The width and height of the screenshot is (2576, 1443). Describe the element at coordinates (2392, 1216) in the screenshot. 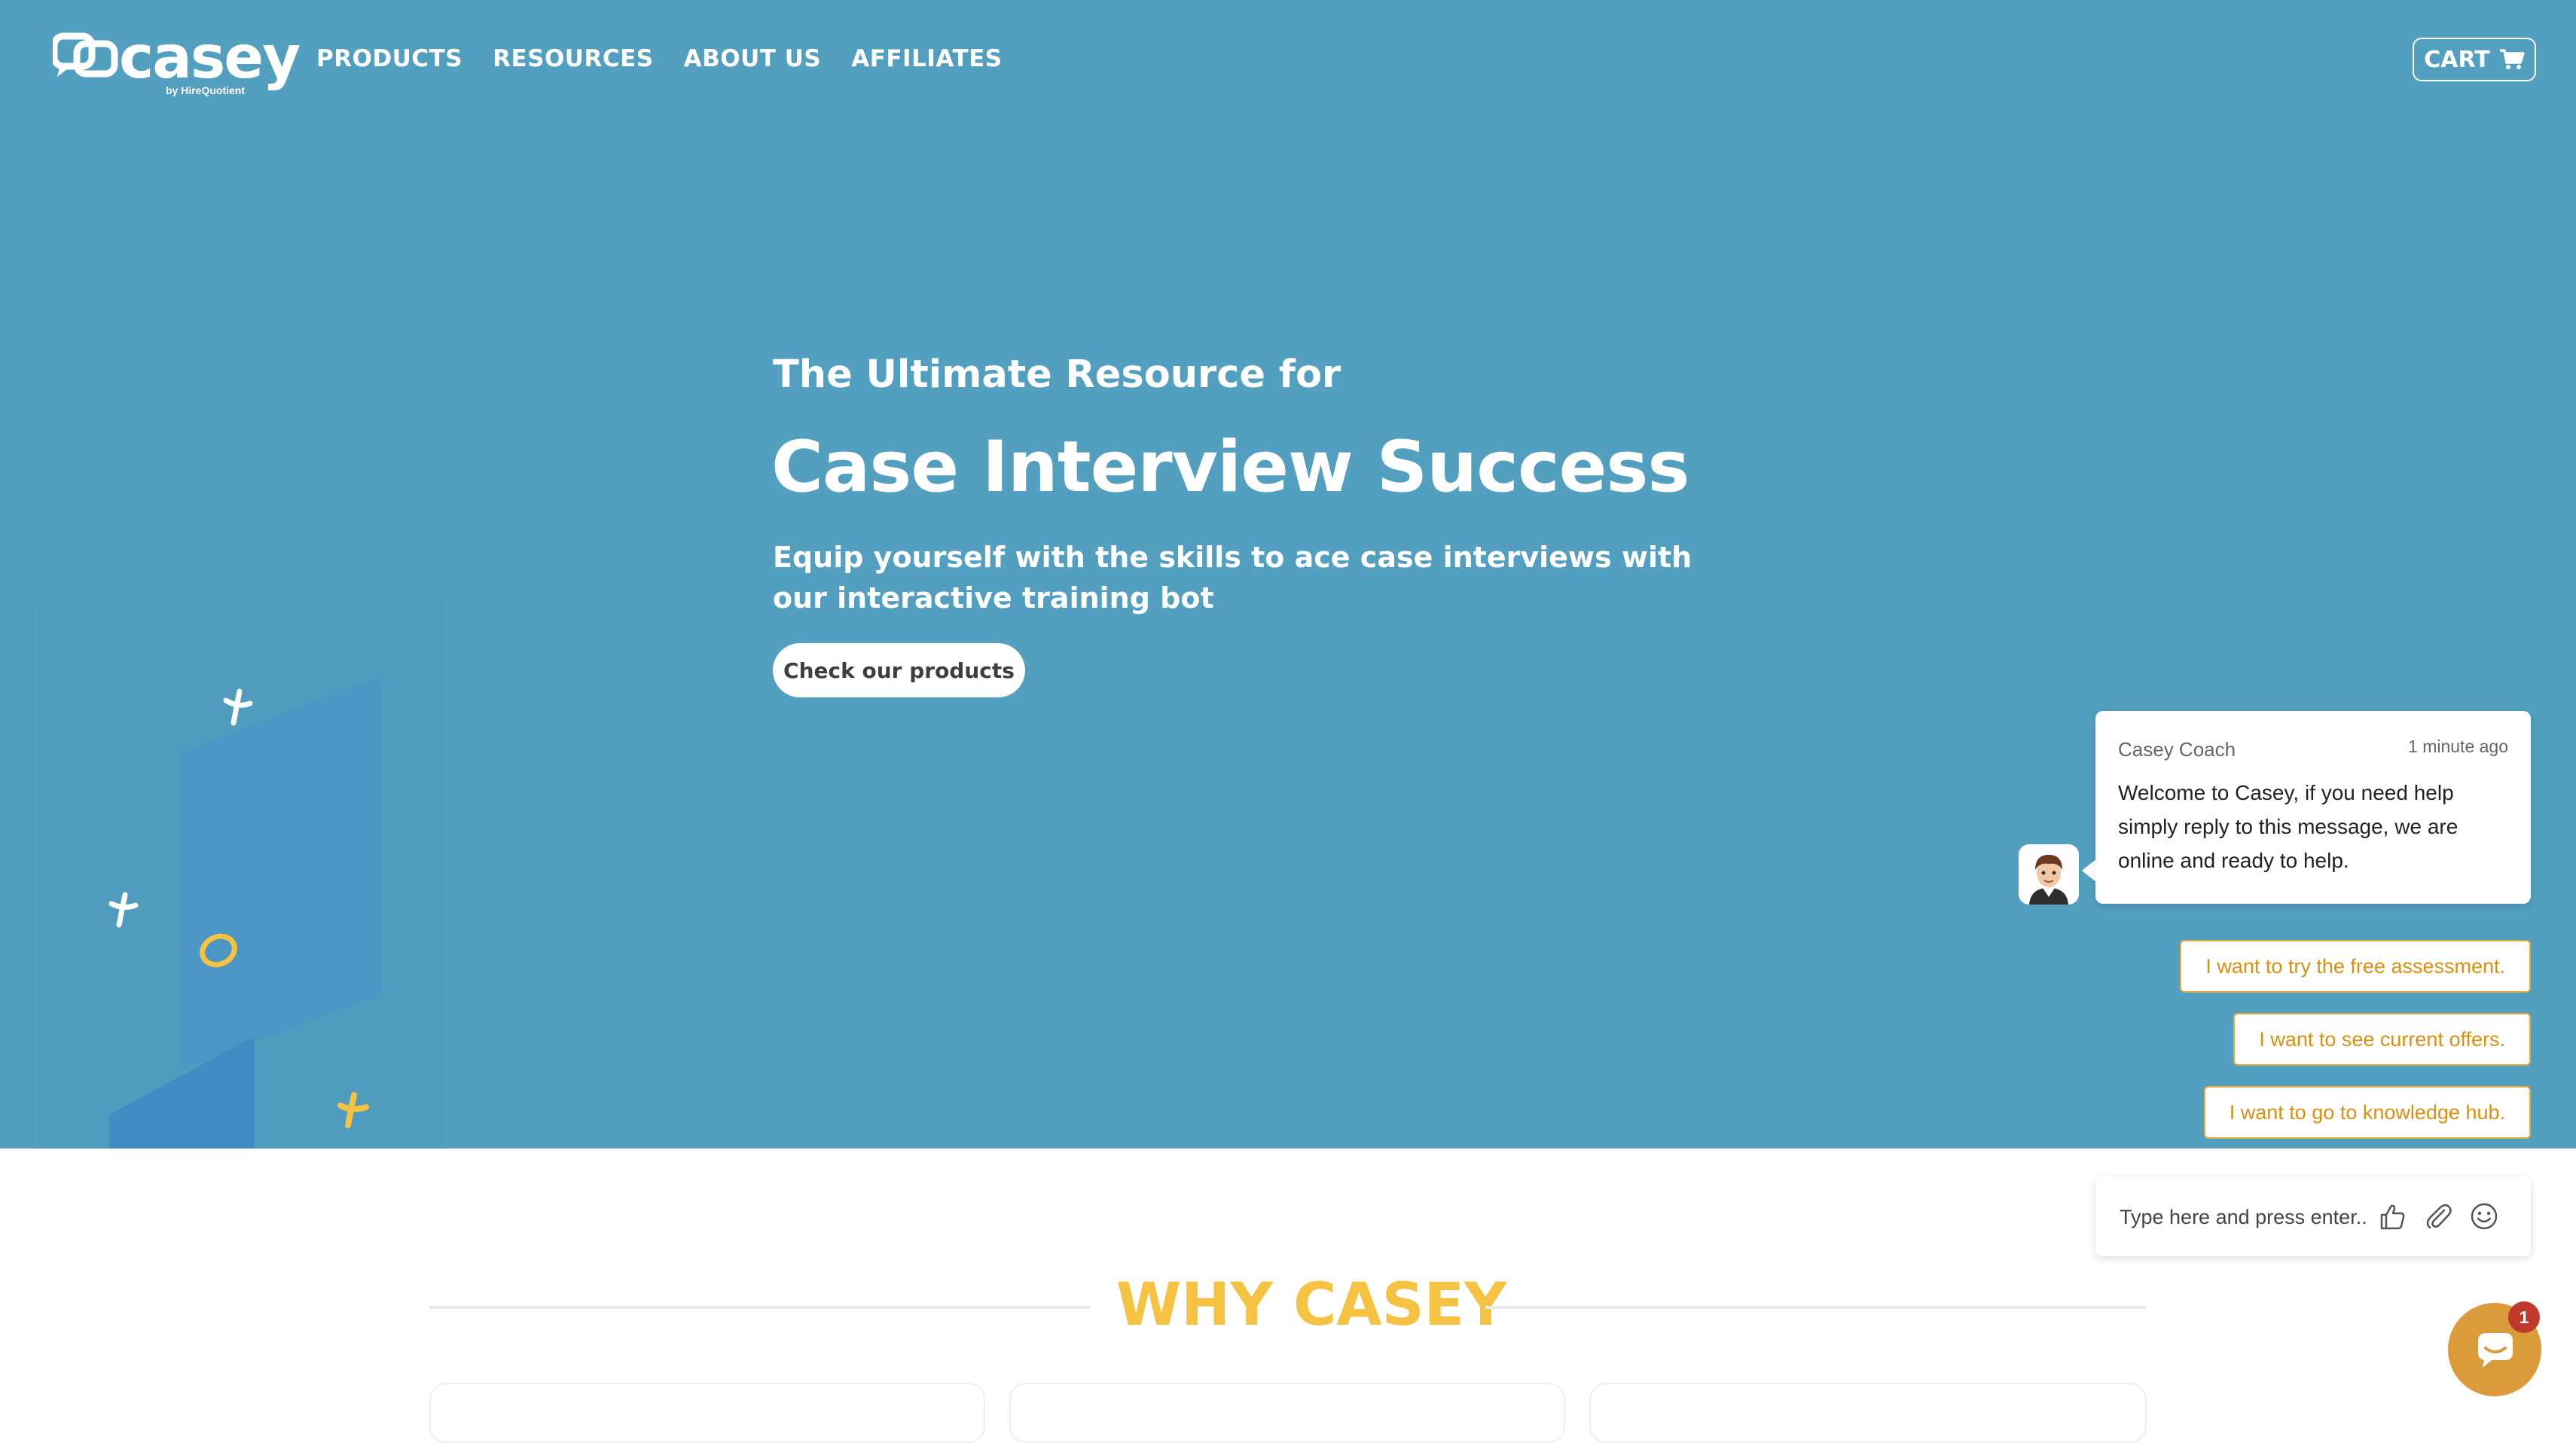

I see `thumbs-up-icon` at that location.